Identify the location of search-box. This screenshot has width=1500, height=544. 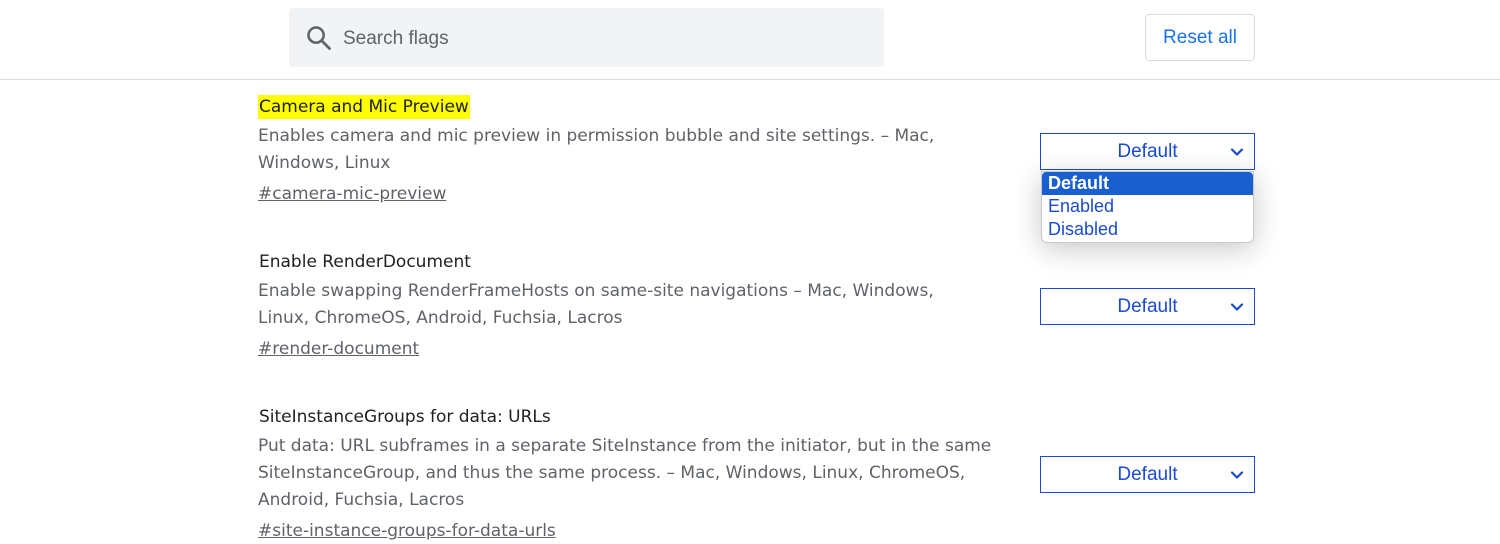
(586, 38).